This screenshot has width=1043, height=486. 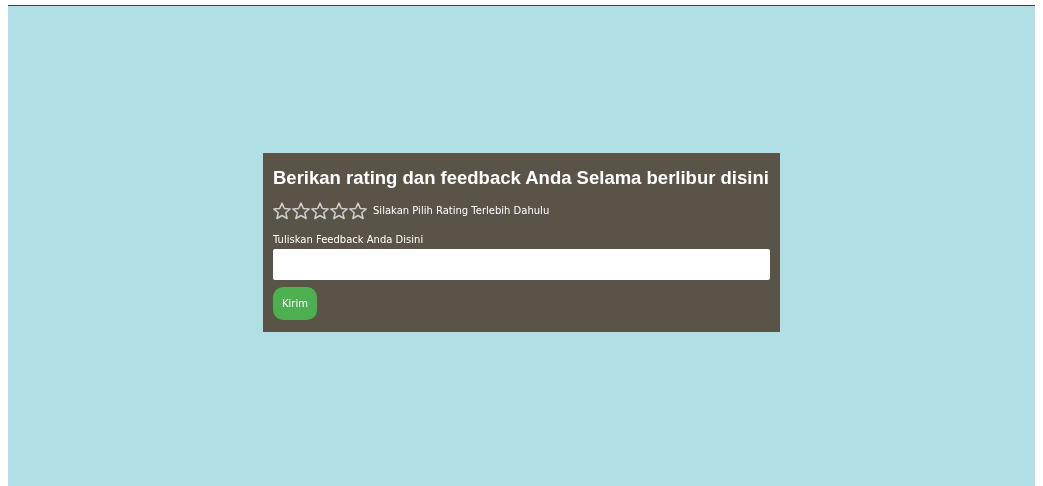 What do you see at coordinates (349, 239) in the screenshot?
I see `feedback-label: Tuliskan Feedback Anda Disini` at bounding box center [349, 239].